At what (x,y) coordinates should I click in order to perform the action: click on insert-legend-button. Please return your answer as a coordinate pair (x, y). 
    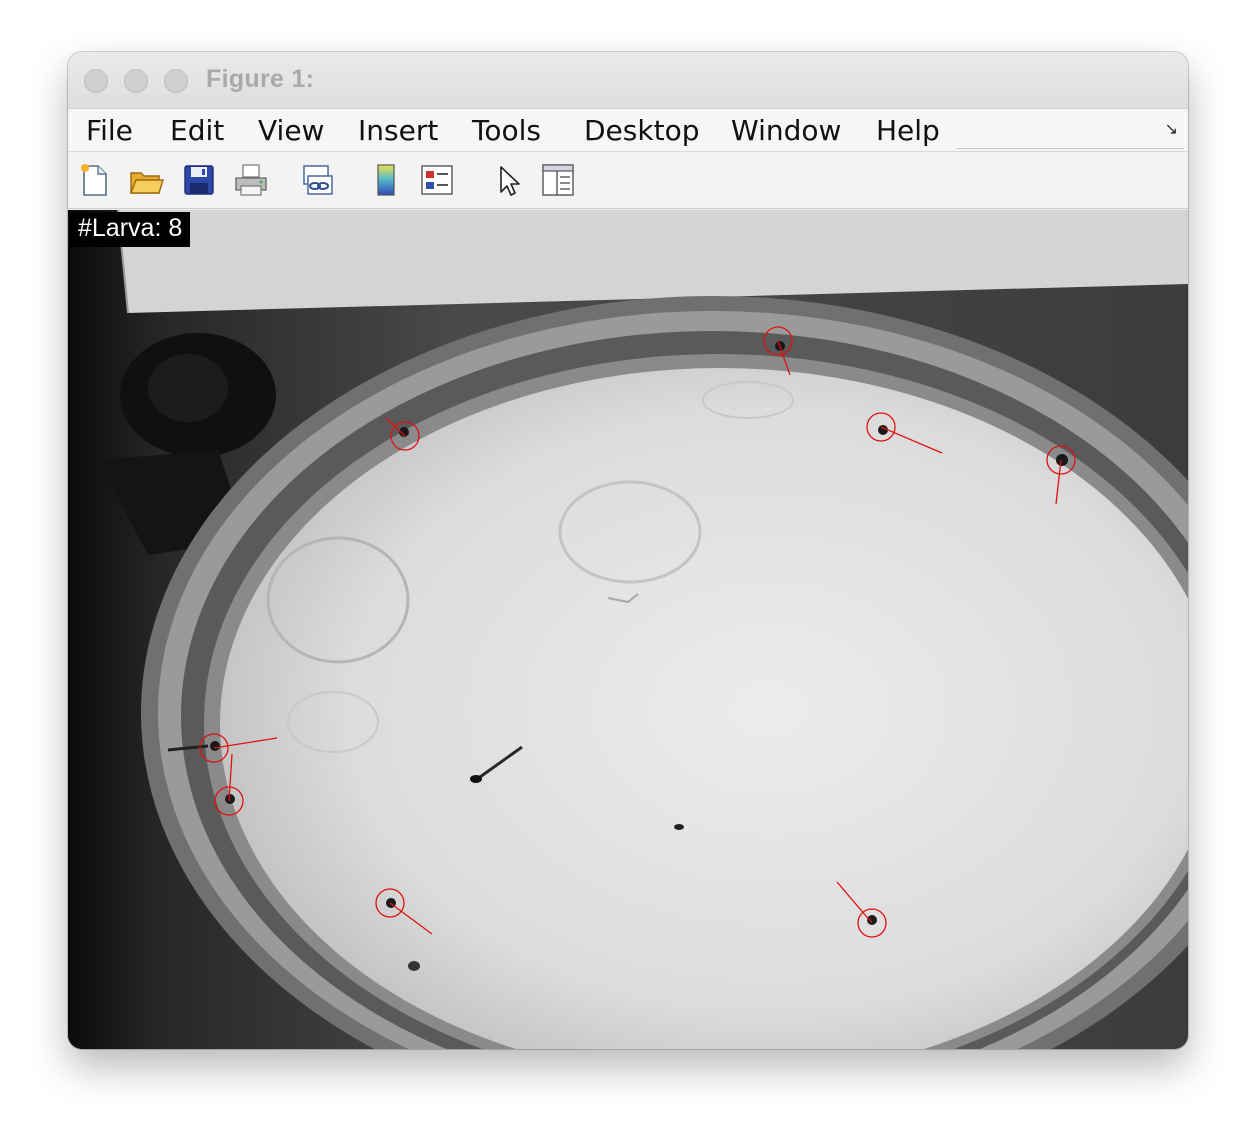
    Looking at the image, I should click on (437, 180).